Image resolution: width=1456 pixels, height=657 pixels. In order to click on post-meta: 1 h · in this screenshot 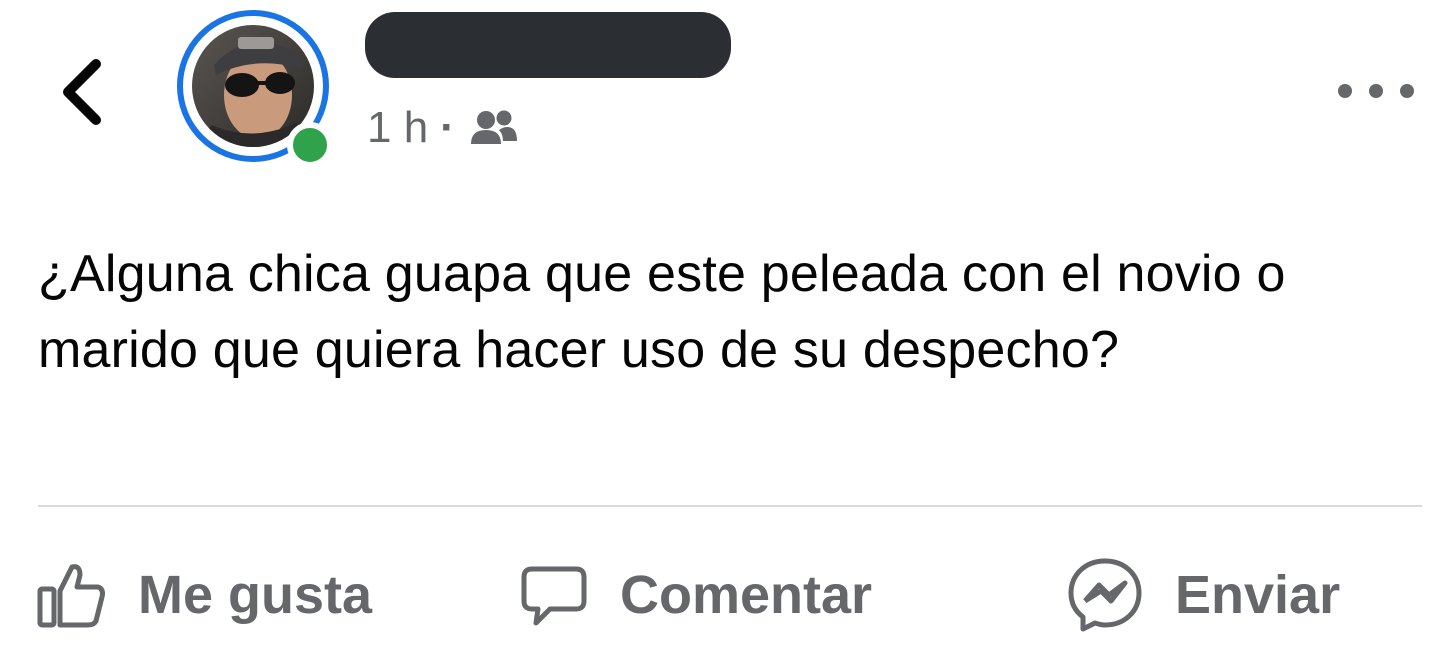, I will do `click(443, 128)`.